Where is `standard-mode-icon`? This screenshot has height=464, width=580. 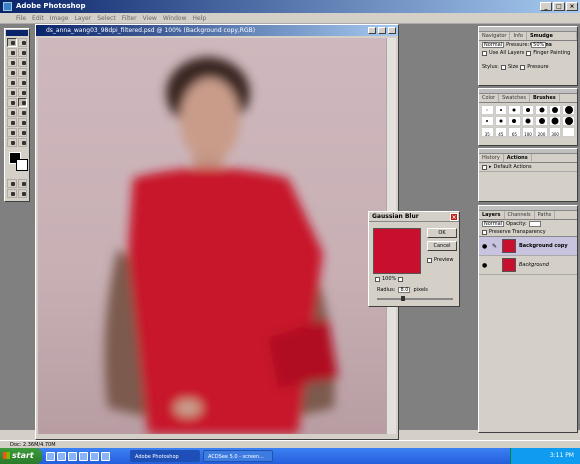 standard-mode-icon is located at coordinates (12, 183).